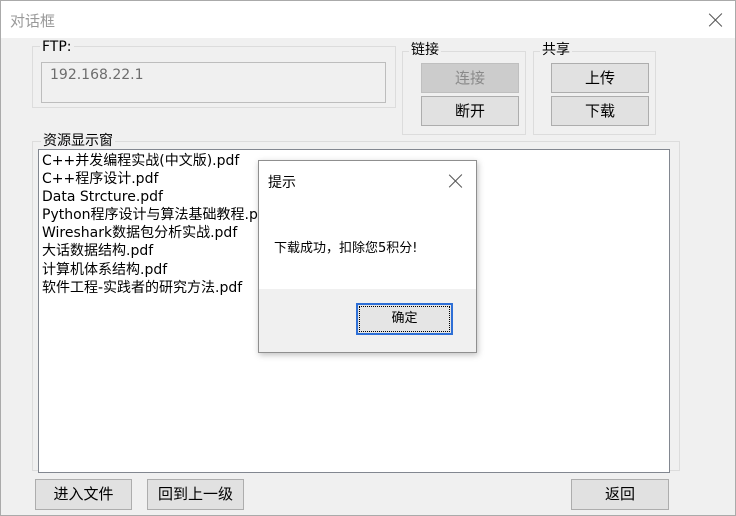 Image resolution: width=736 pixels, height=516 pixels. Describe the element at coordinates (33, 21) in the screenshot. I see `window-title: 对话框` at that location.